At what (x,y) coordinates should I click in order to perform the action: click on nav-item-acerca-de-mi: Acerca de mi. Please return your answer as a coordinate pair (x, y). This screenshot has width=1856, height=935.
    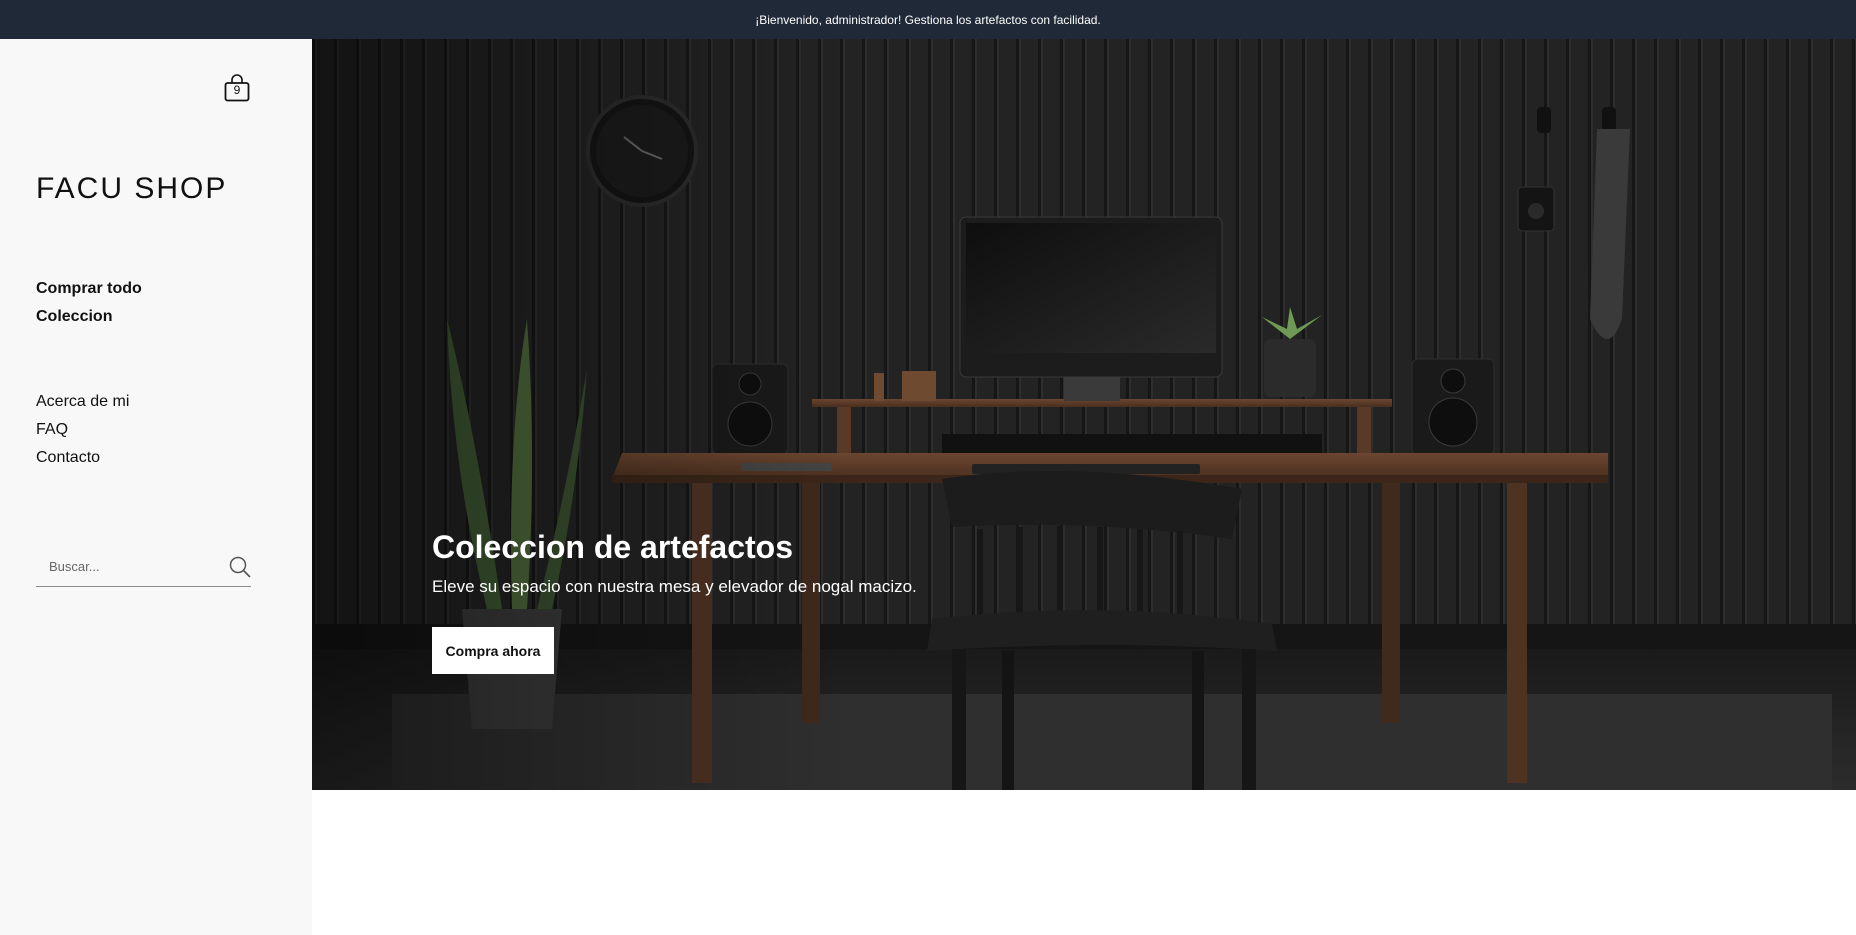
    Looking at the image, I should click on (82, 402).